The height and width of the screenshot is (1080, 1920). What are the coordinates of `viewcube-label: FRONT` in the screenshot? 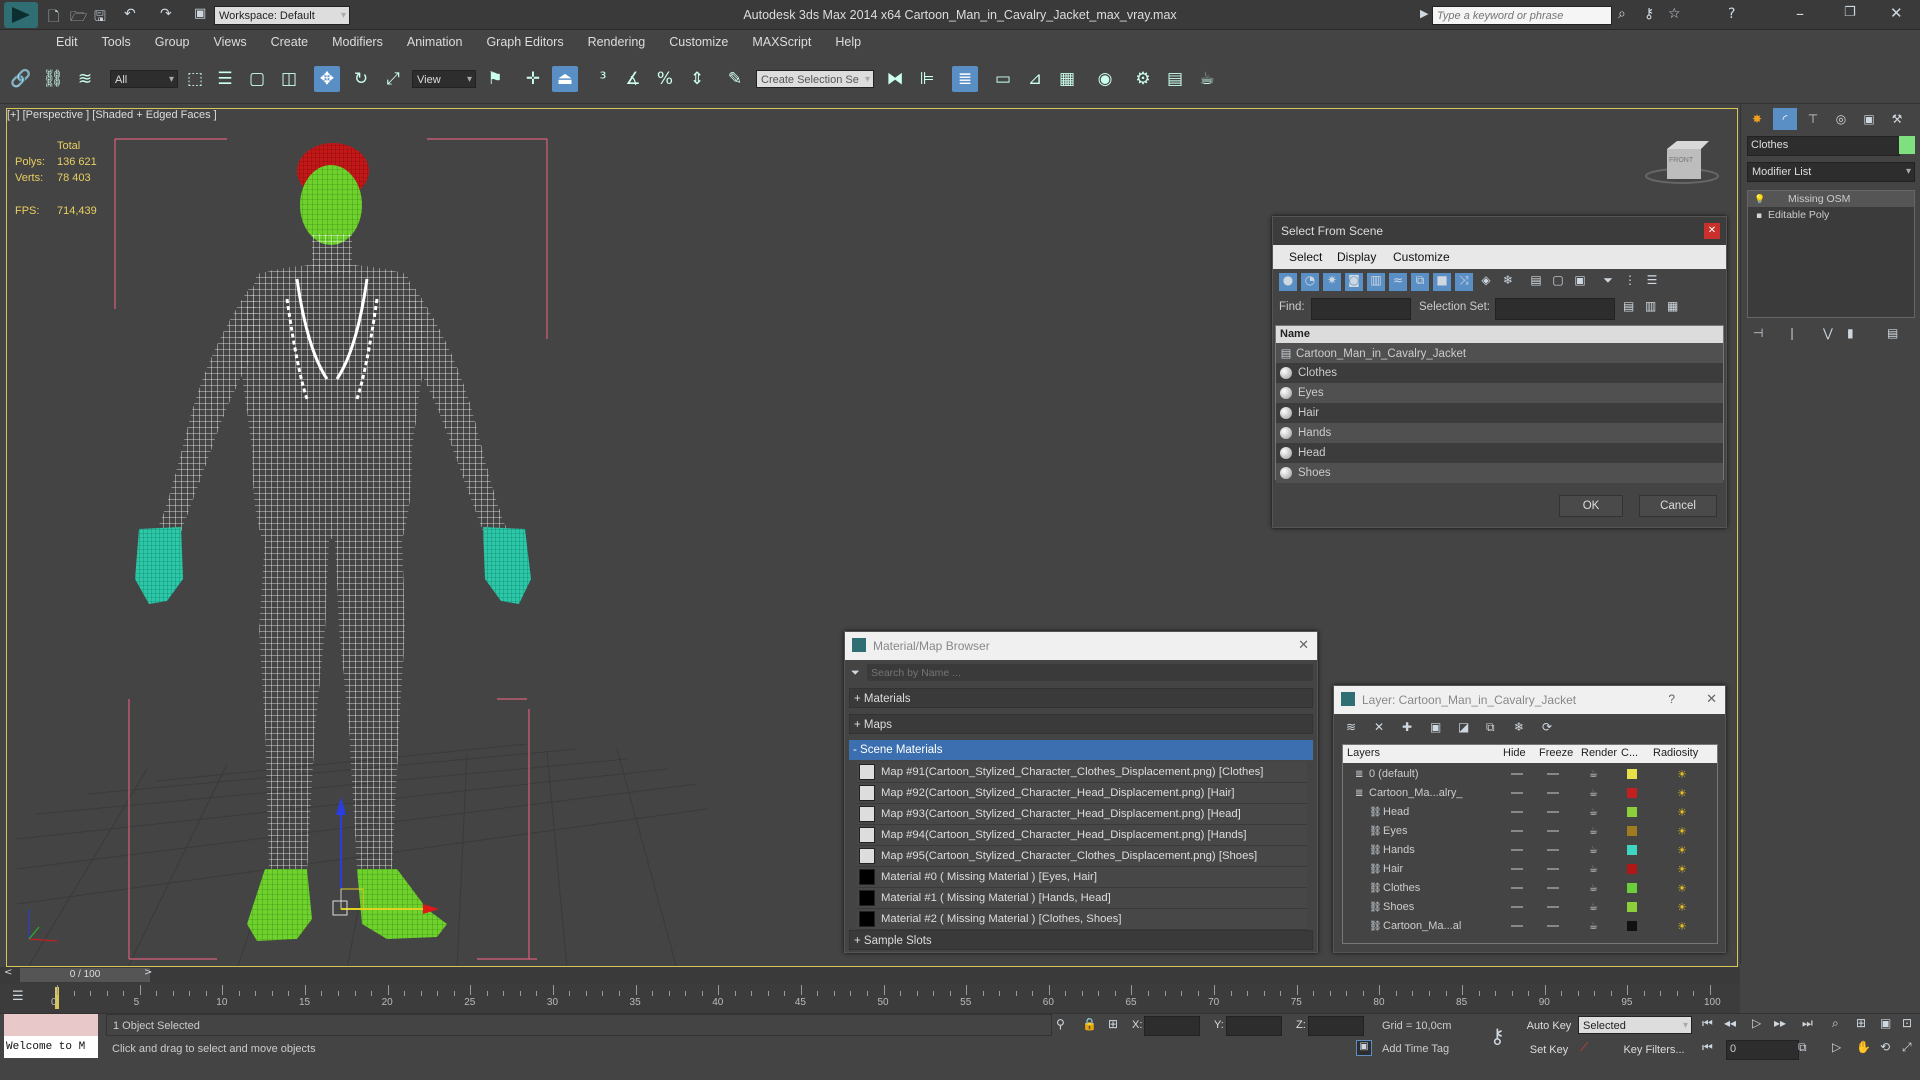 It's located at (1681, 160).